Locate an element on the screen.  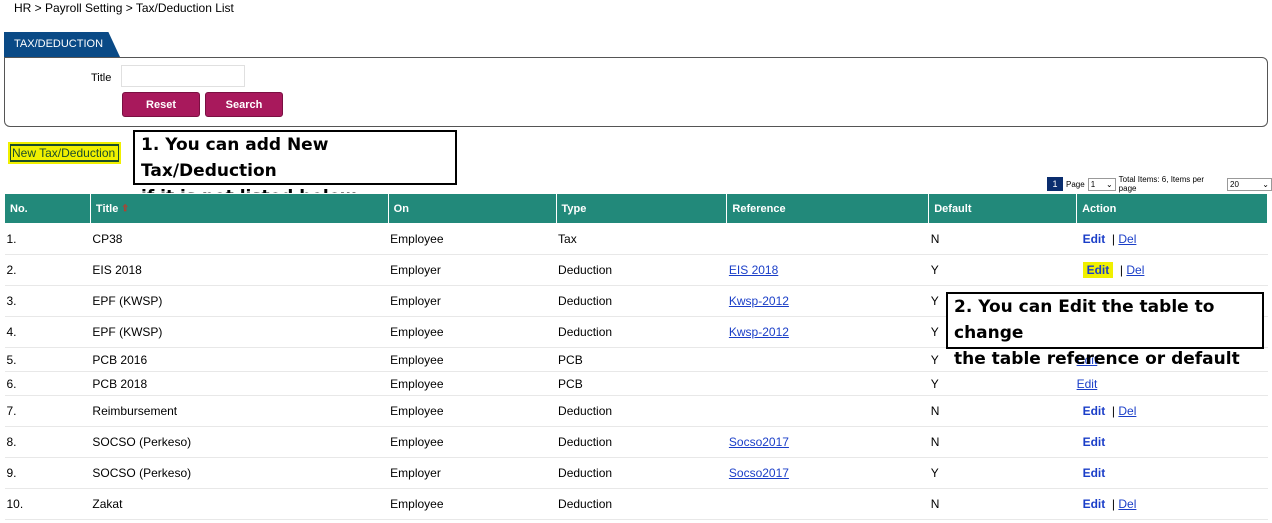
cell-no: 9. is located at coordinates (47, 473).